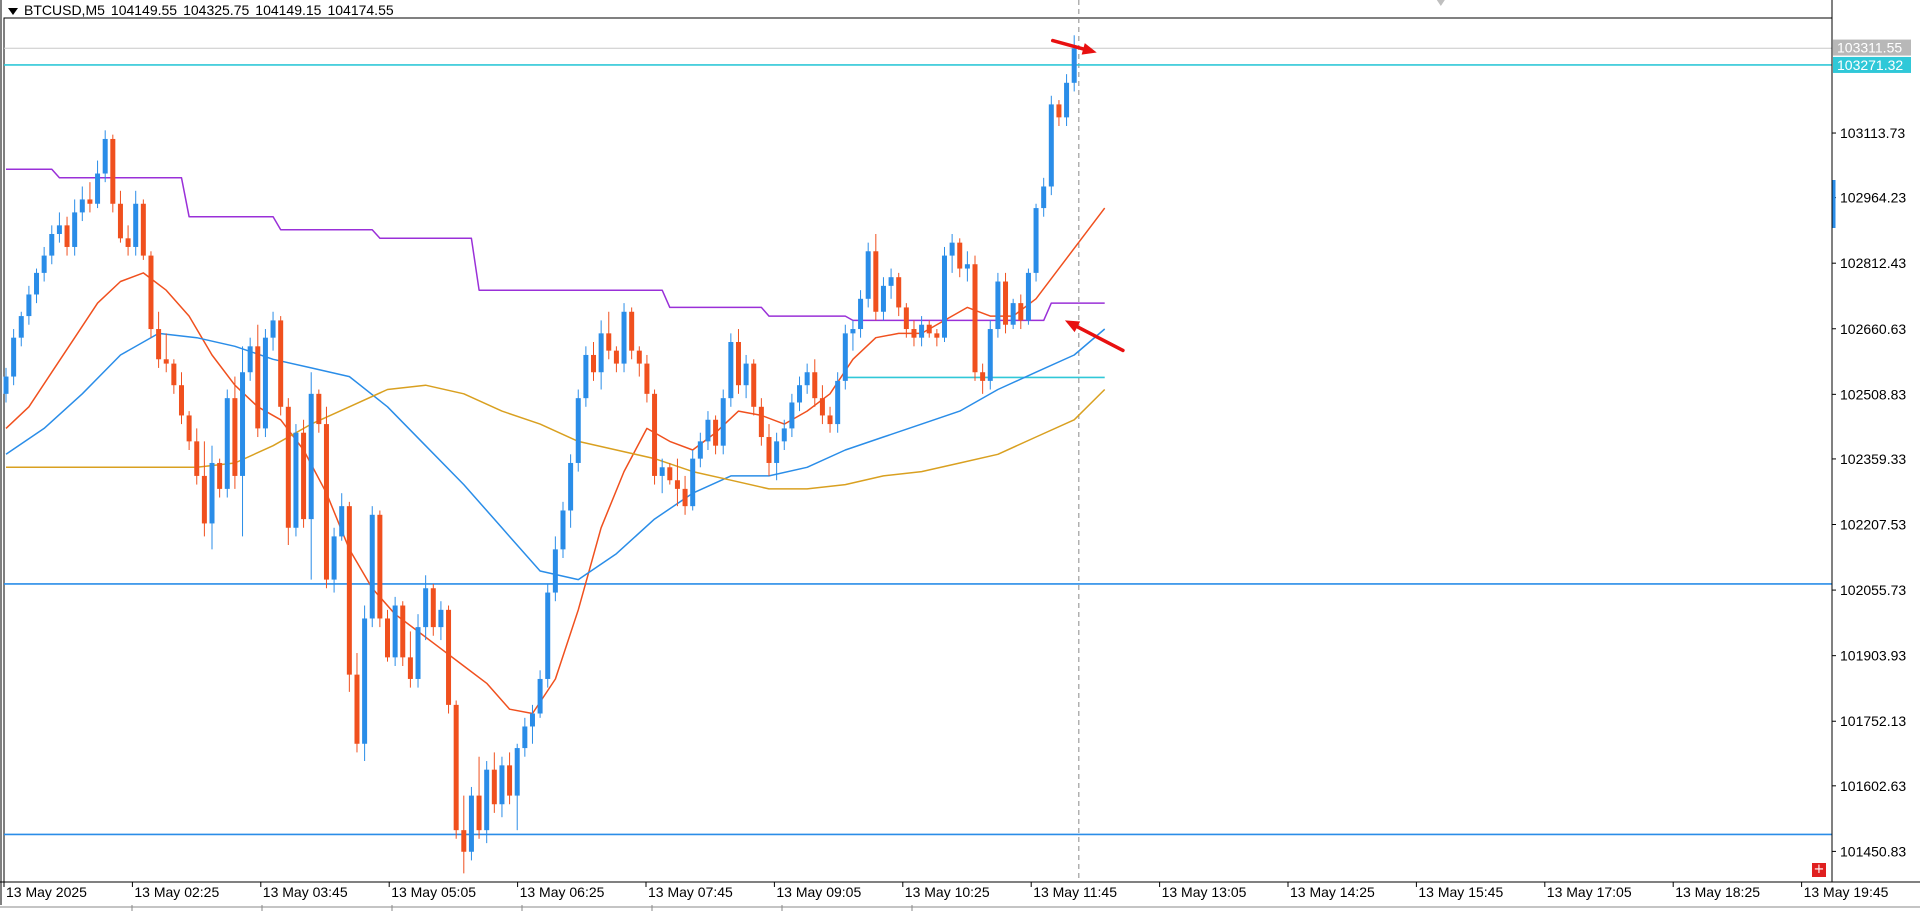  I want to click on x-tick-label: 13 May 10:25, so click(947, 892).